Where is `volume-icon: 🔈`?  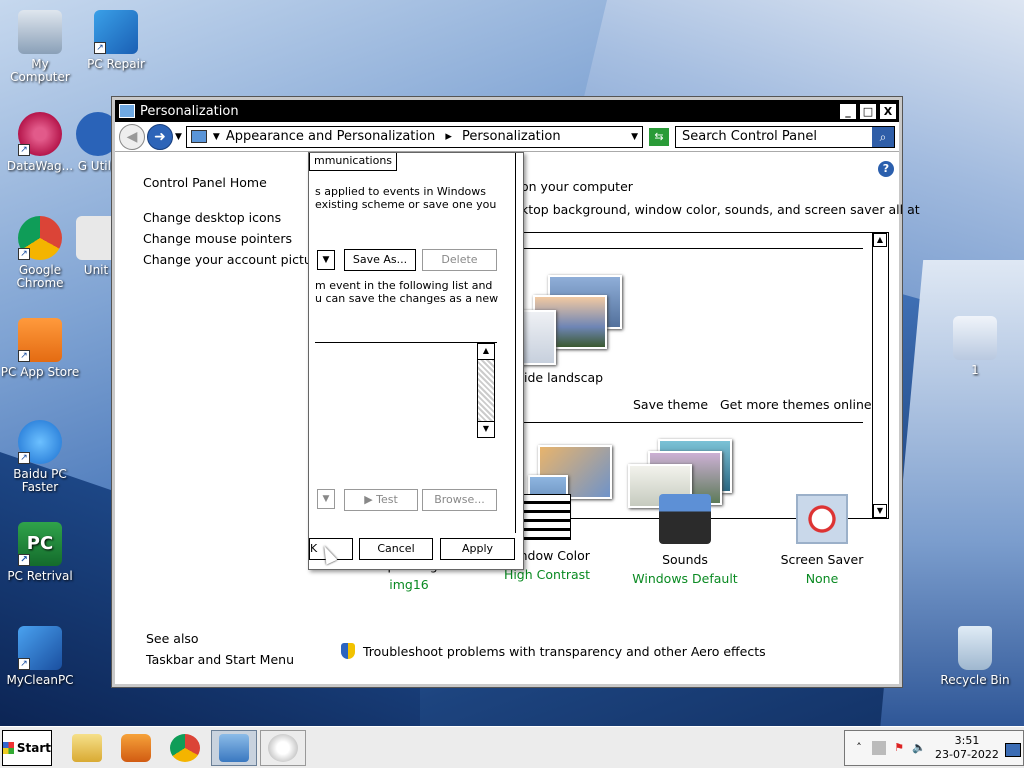 volume-icon: 🔈 is located at coordinates (919, 748).